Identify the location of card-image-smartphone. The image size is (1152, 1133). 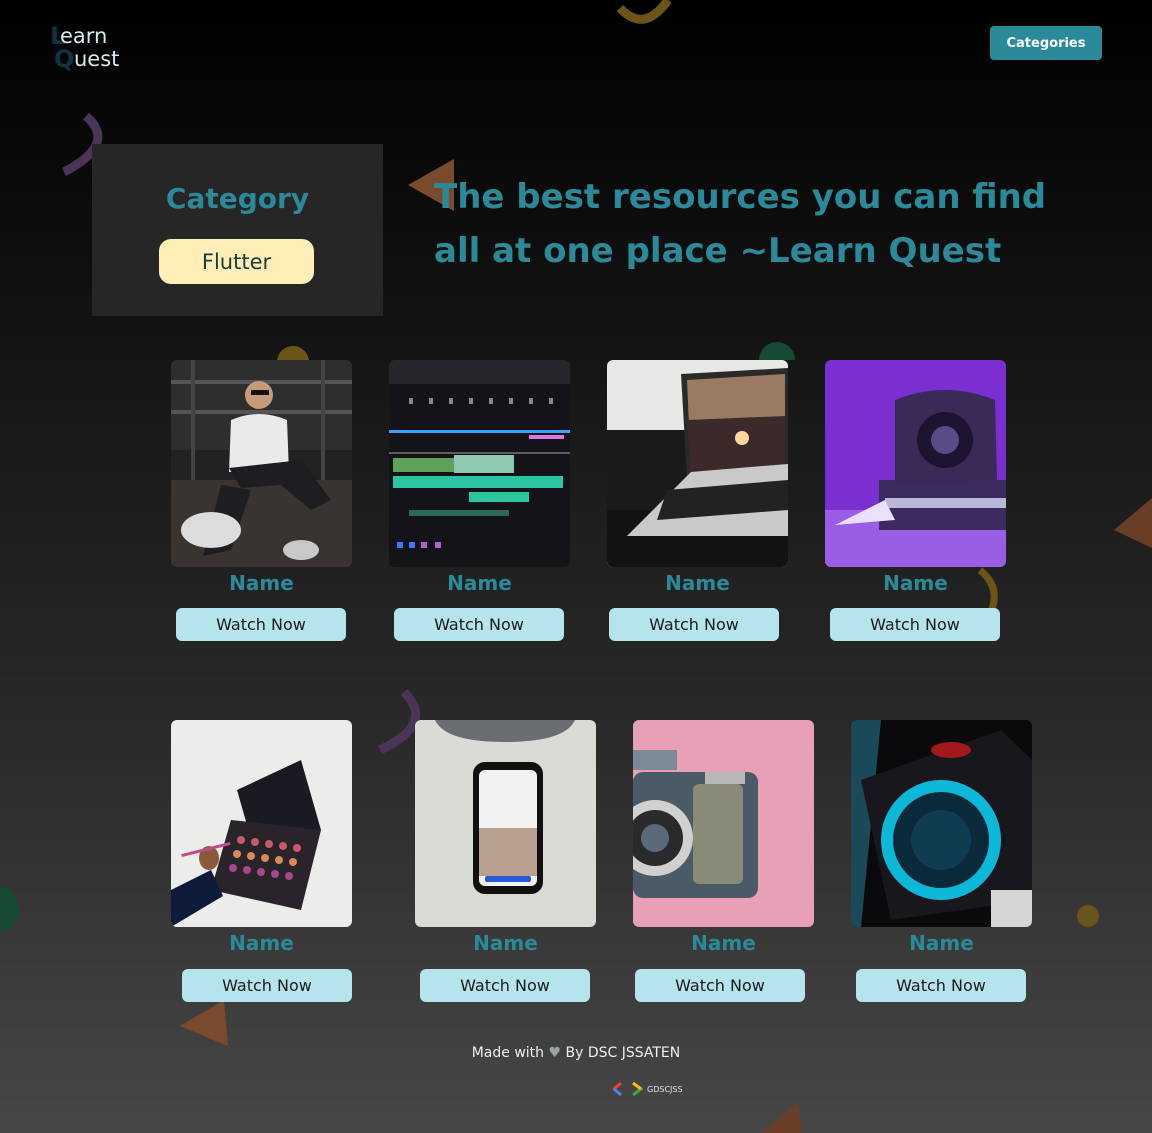
(505, 823).